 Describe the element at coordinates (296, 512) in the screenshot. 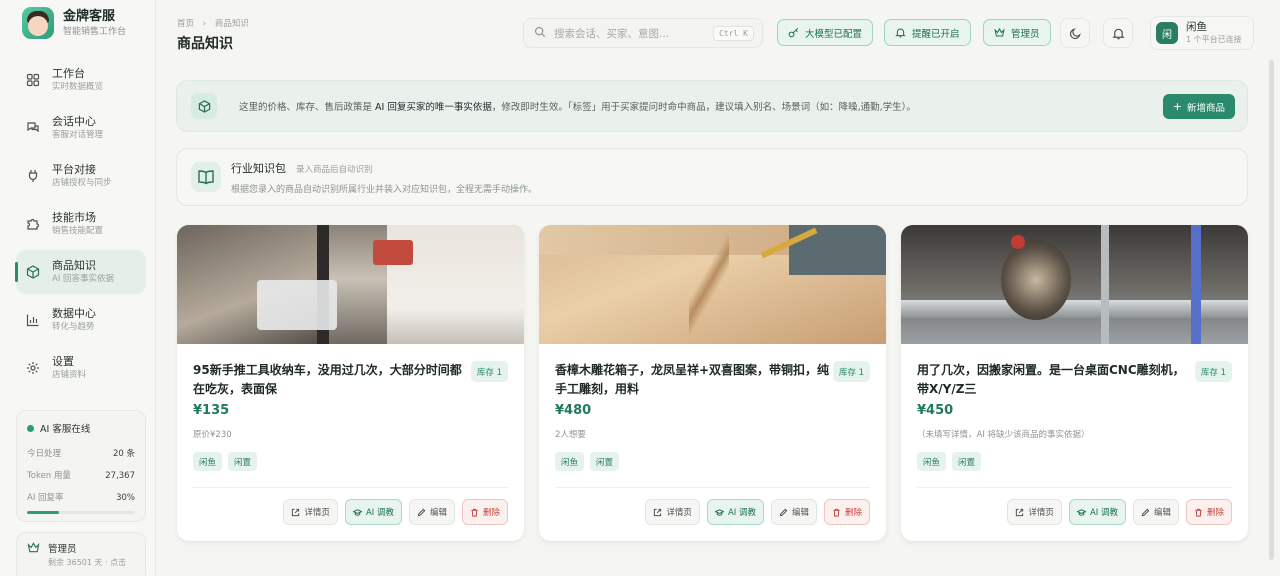

I see `external-link-icon` at that location.